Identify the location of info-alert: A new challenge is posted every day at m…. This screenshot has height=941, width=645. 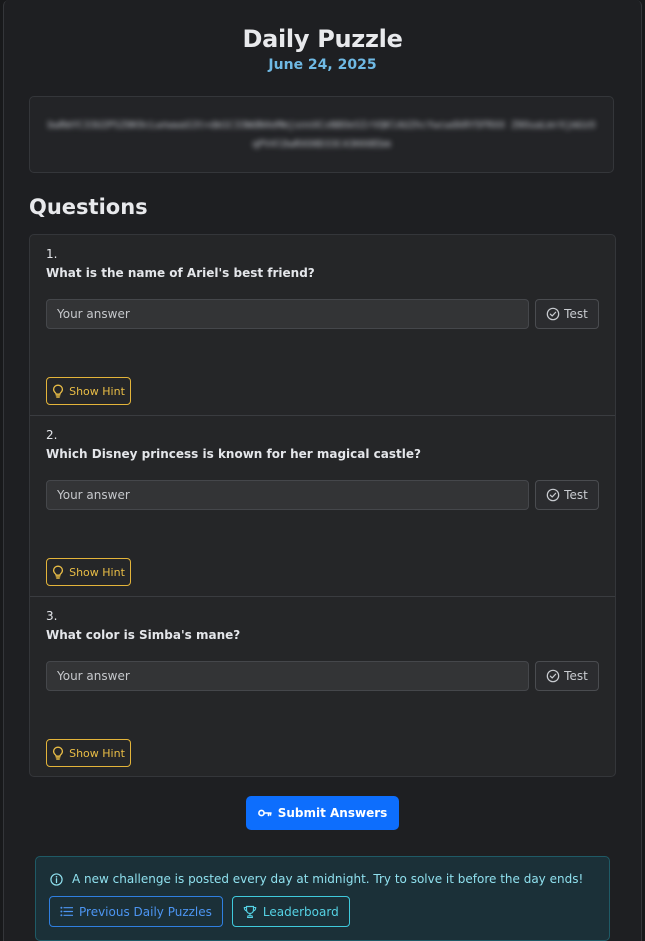
(322, 898).